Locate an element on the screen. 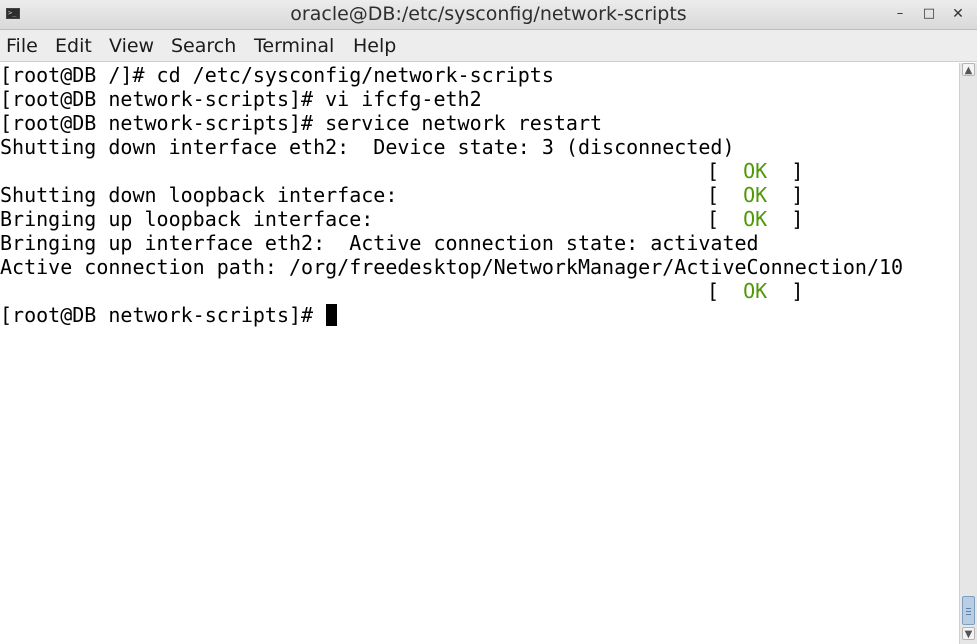  vertical-scrollbar: ▲ ▼ is located at coordinates (968, 353).